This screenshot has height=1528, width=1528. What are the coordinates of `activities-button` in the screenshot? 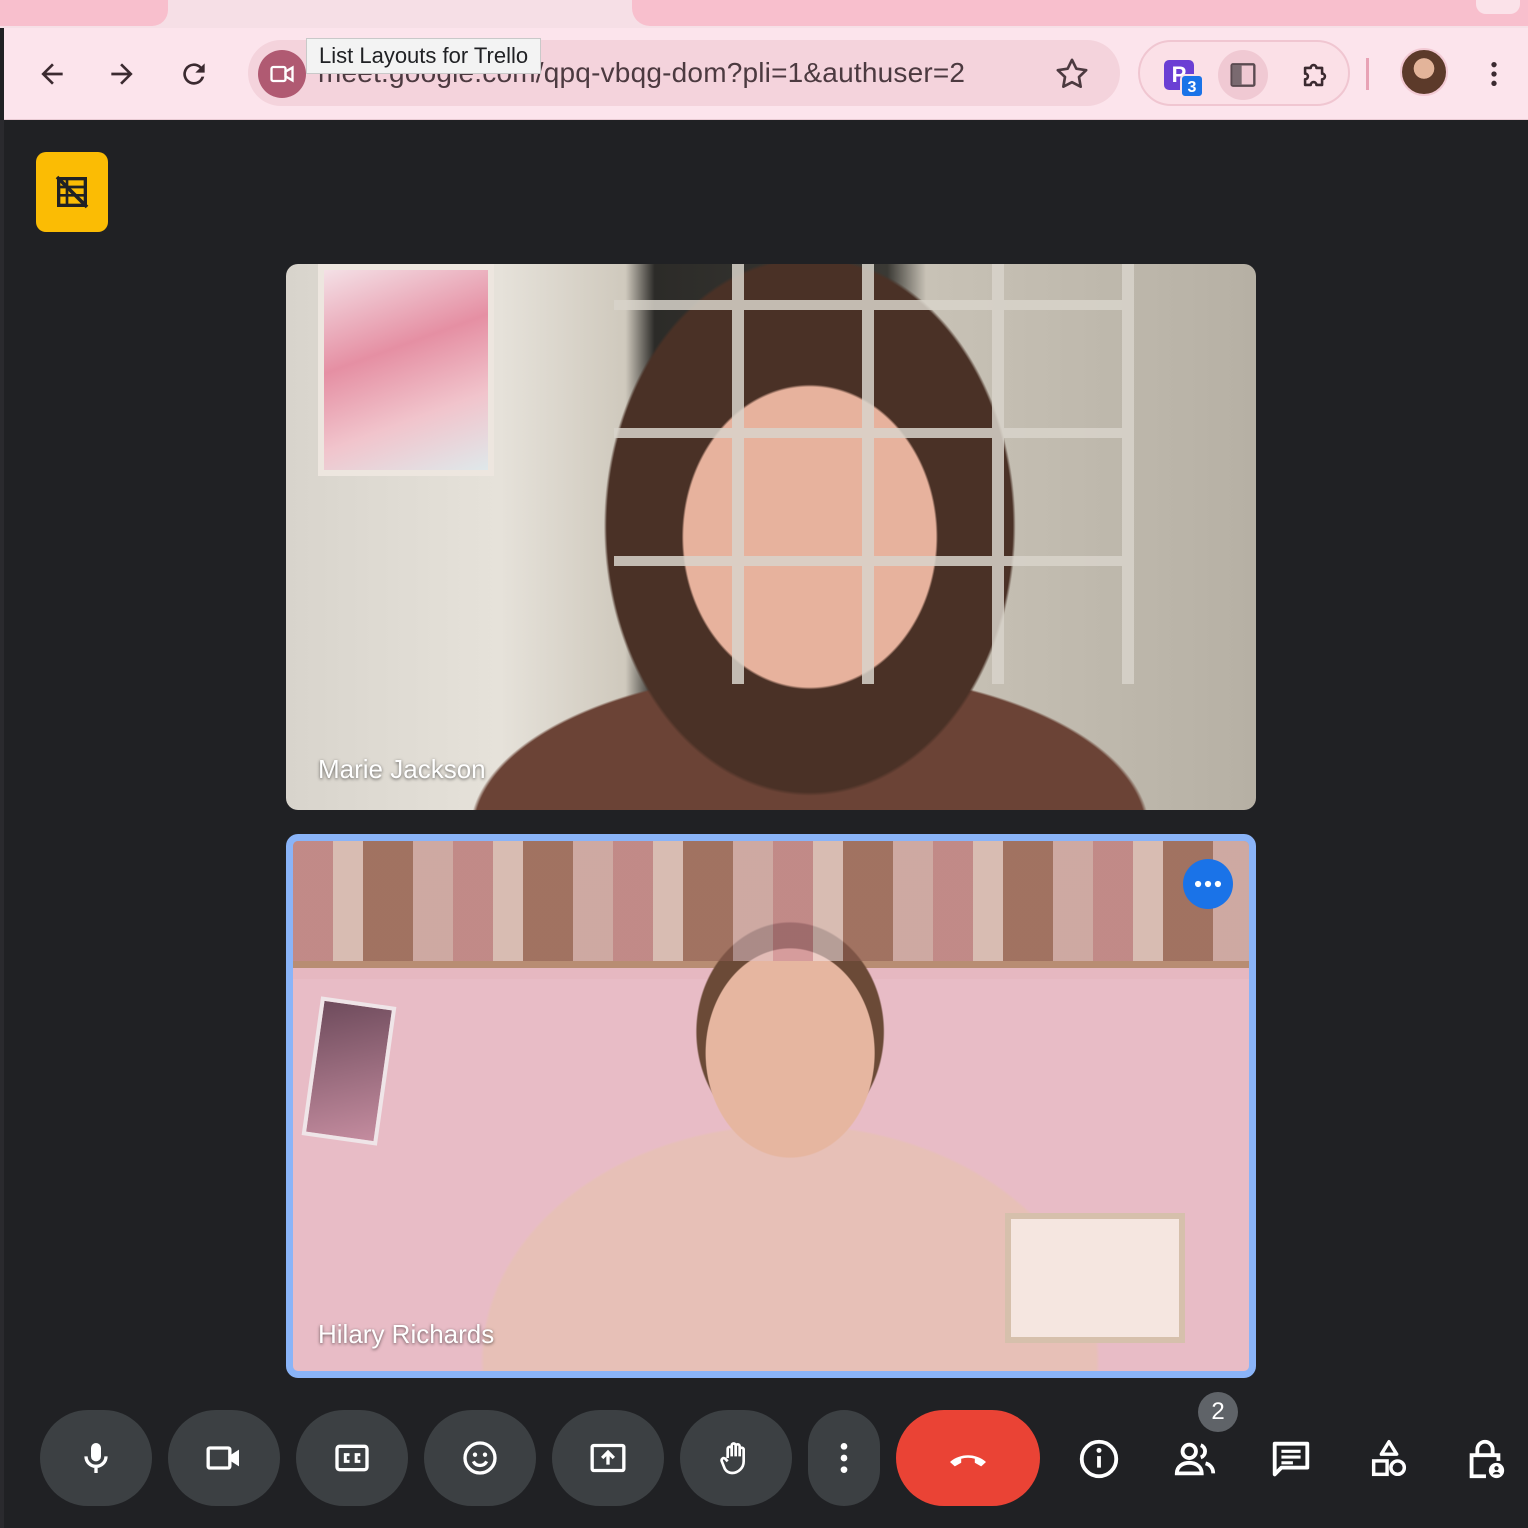 It's located at (1389, 1459).